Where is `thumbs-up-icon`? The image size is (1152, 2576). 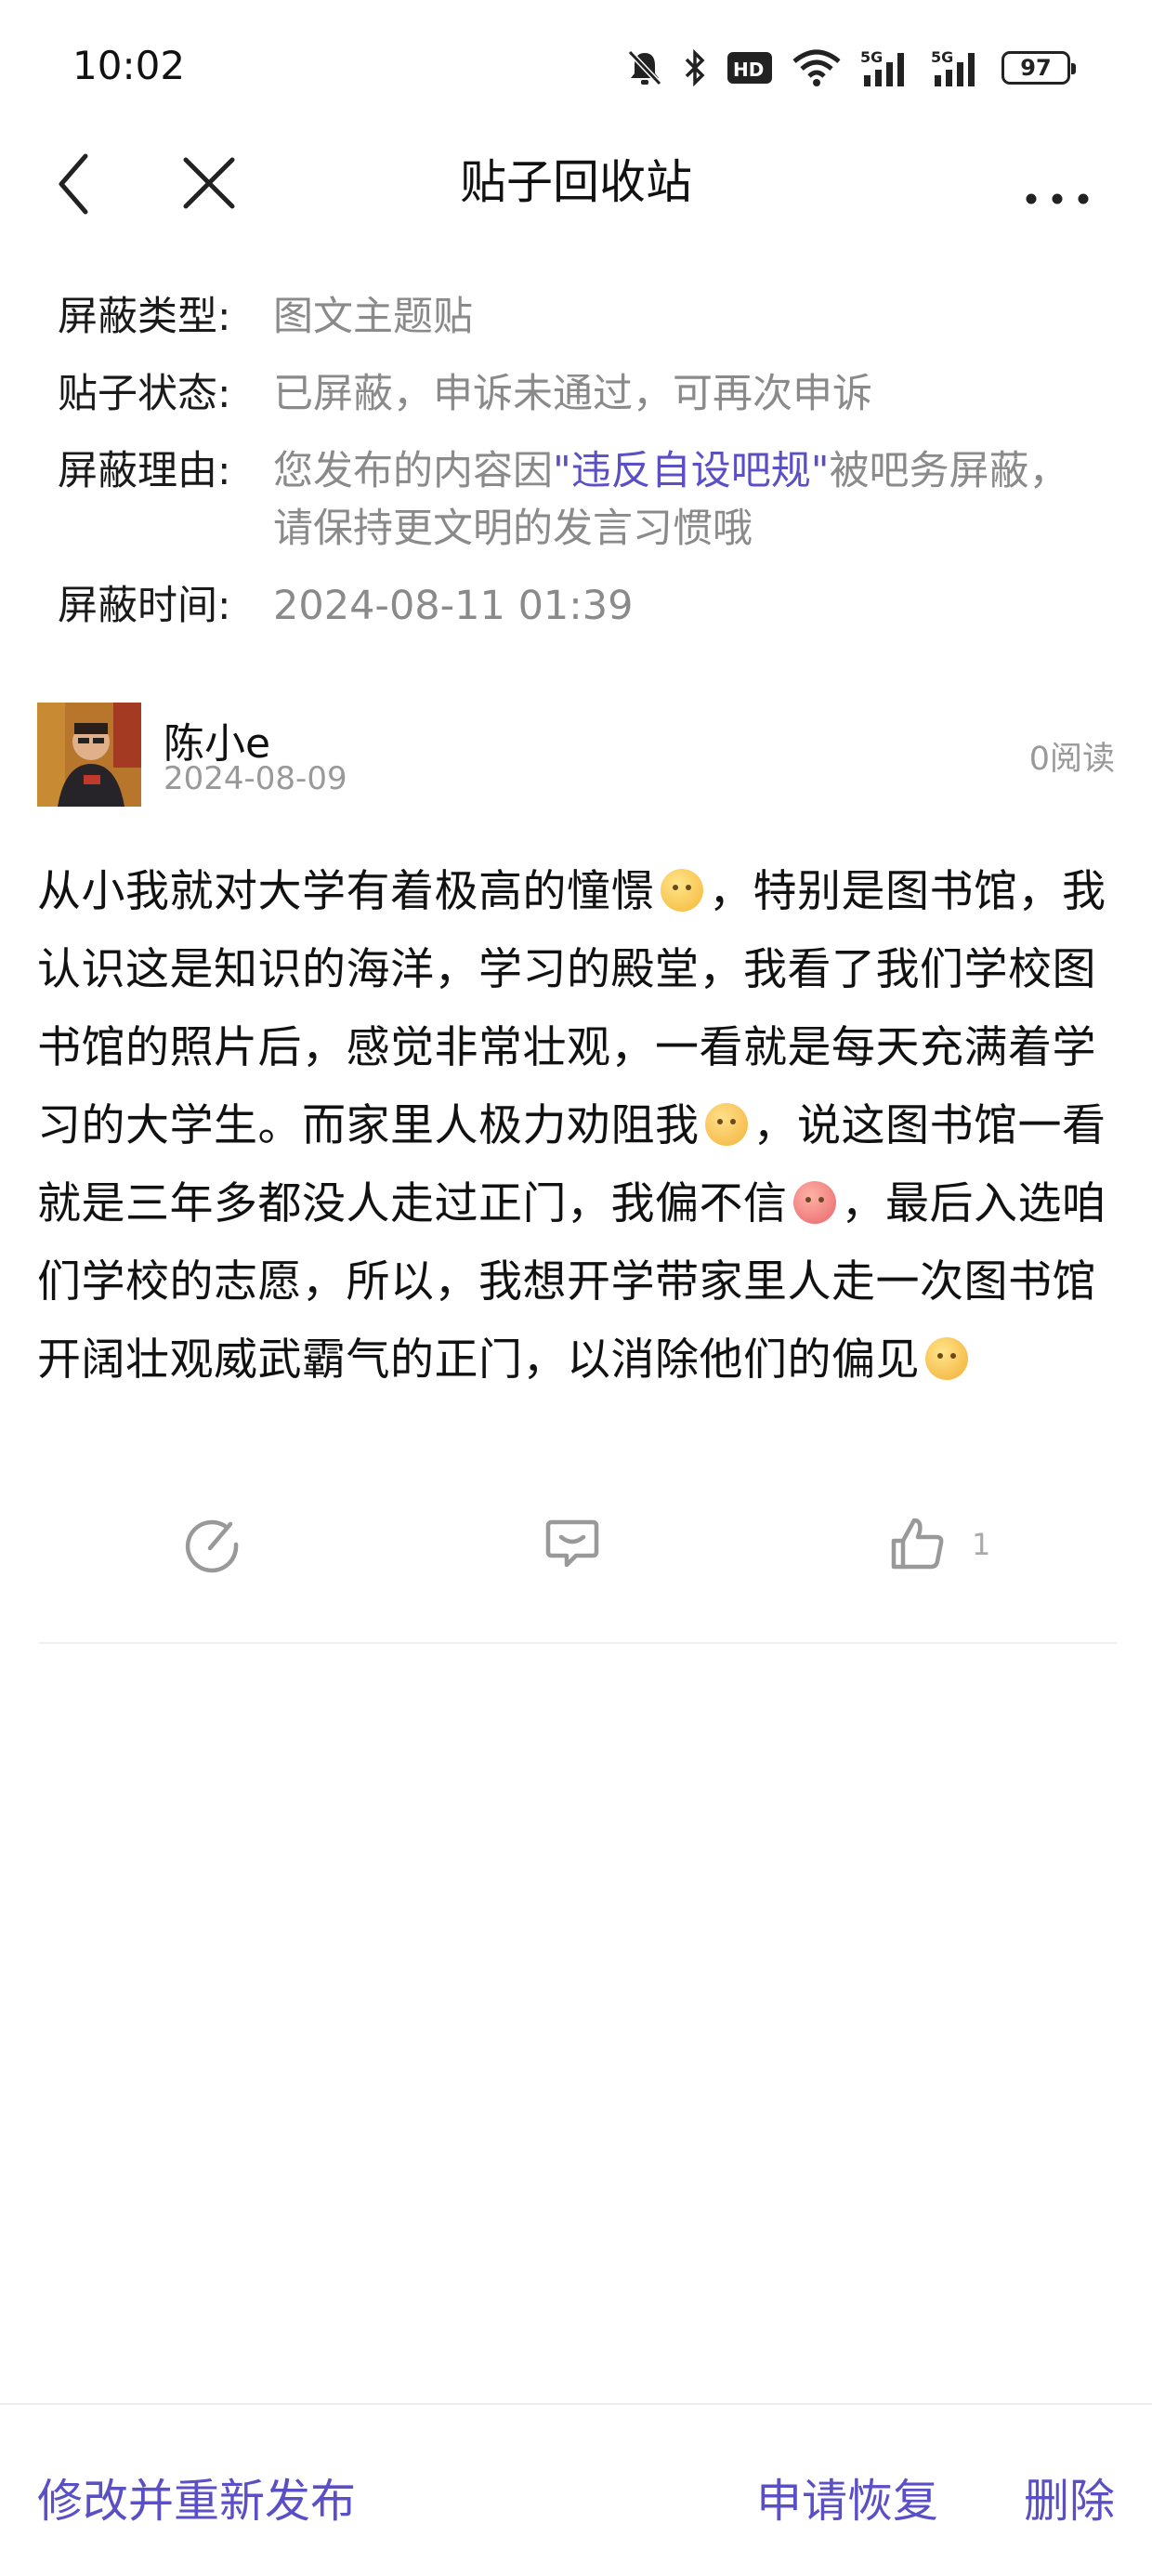
thumbs-up-icon is located at coordinates (917, 1544).